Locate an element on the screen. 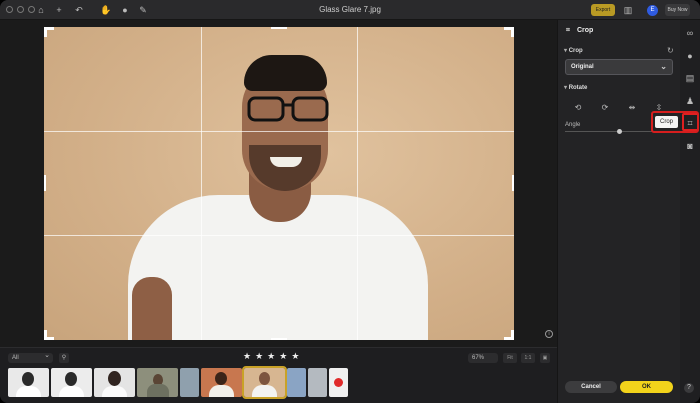 The height and width of the screenshot is (403, 700). shirt-icon: ♟ is located at coordinates (690, 101).